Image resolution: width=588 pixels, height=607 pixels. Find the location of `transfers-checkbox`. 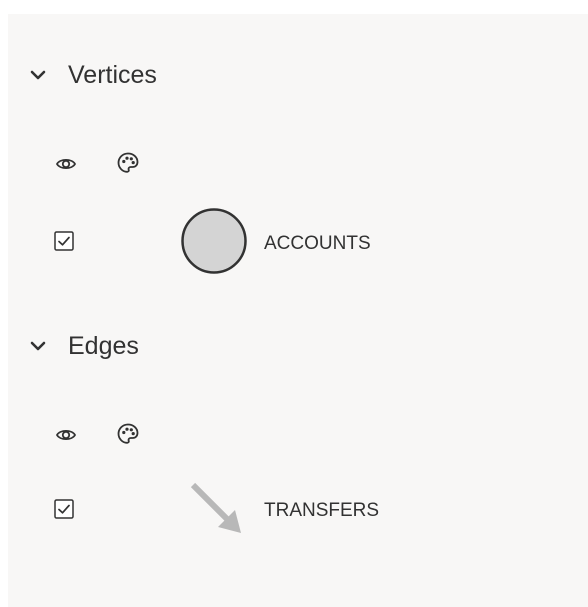

transfers-checkbox is located at coordinates (64, 509).